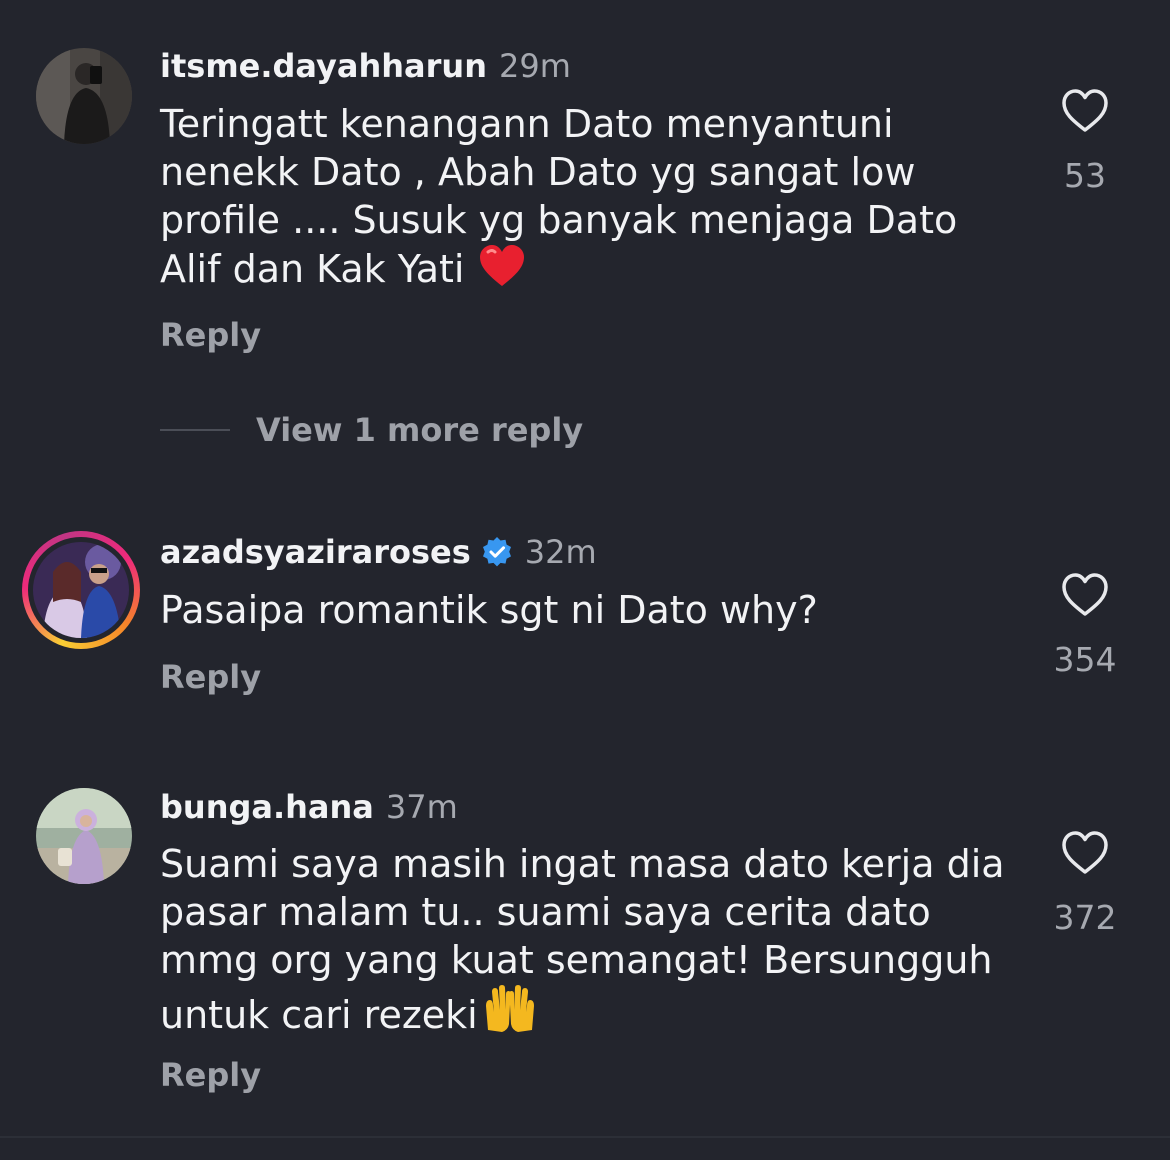  What do you see at coordinates (421, 807) in the screenshot?
I see `timestamp: 37m` at bounding box center [421, 807].